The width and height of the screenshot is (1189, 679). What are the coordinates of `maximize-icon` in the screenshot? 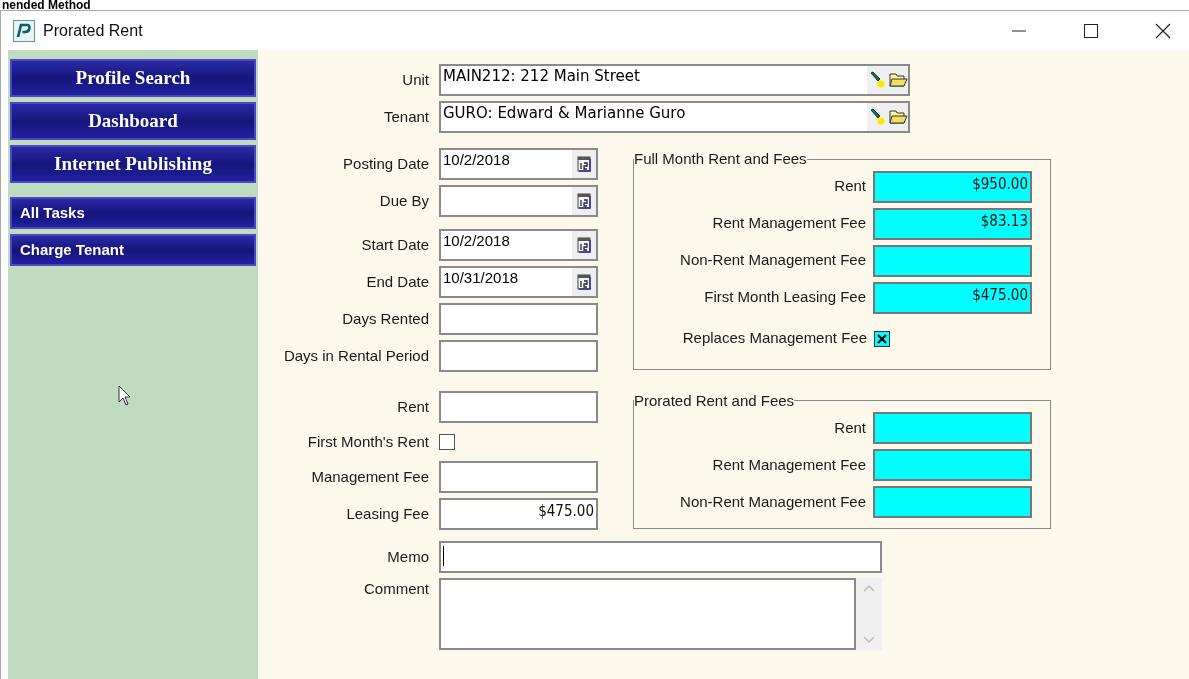 It's located at (1091, 30).